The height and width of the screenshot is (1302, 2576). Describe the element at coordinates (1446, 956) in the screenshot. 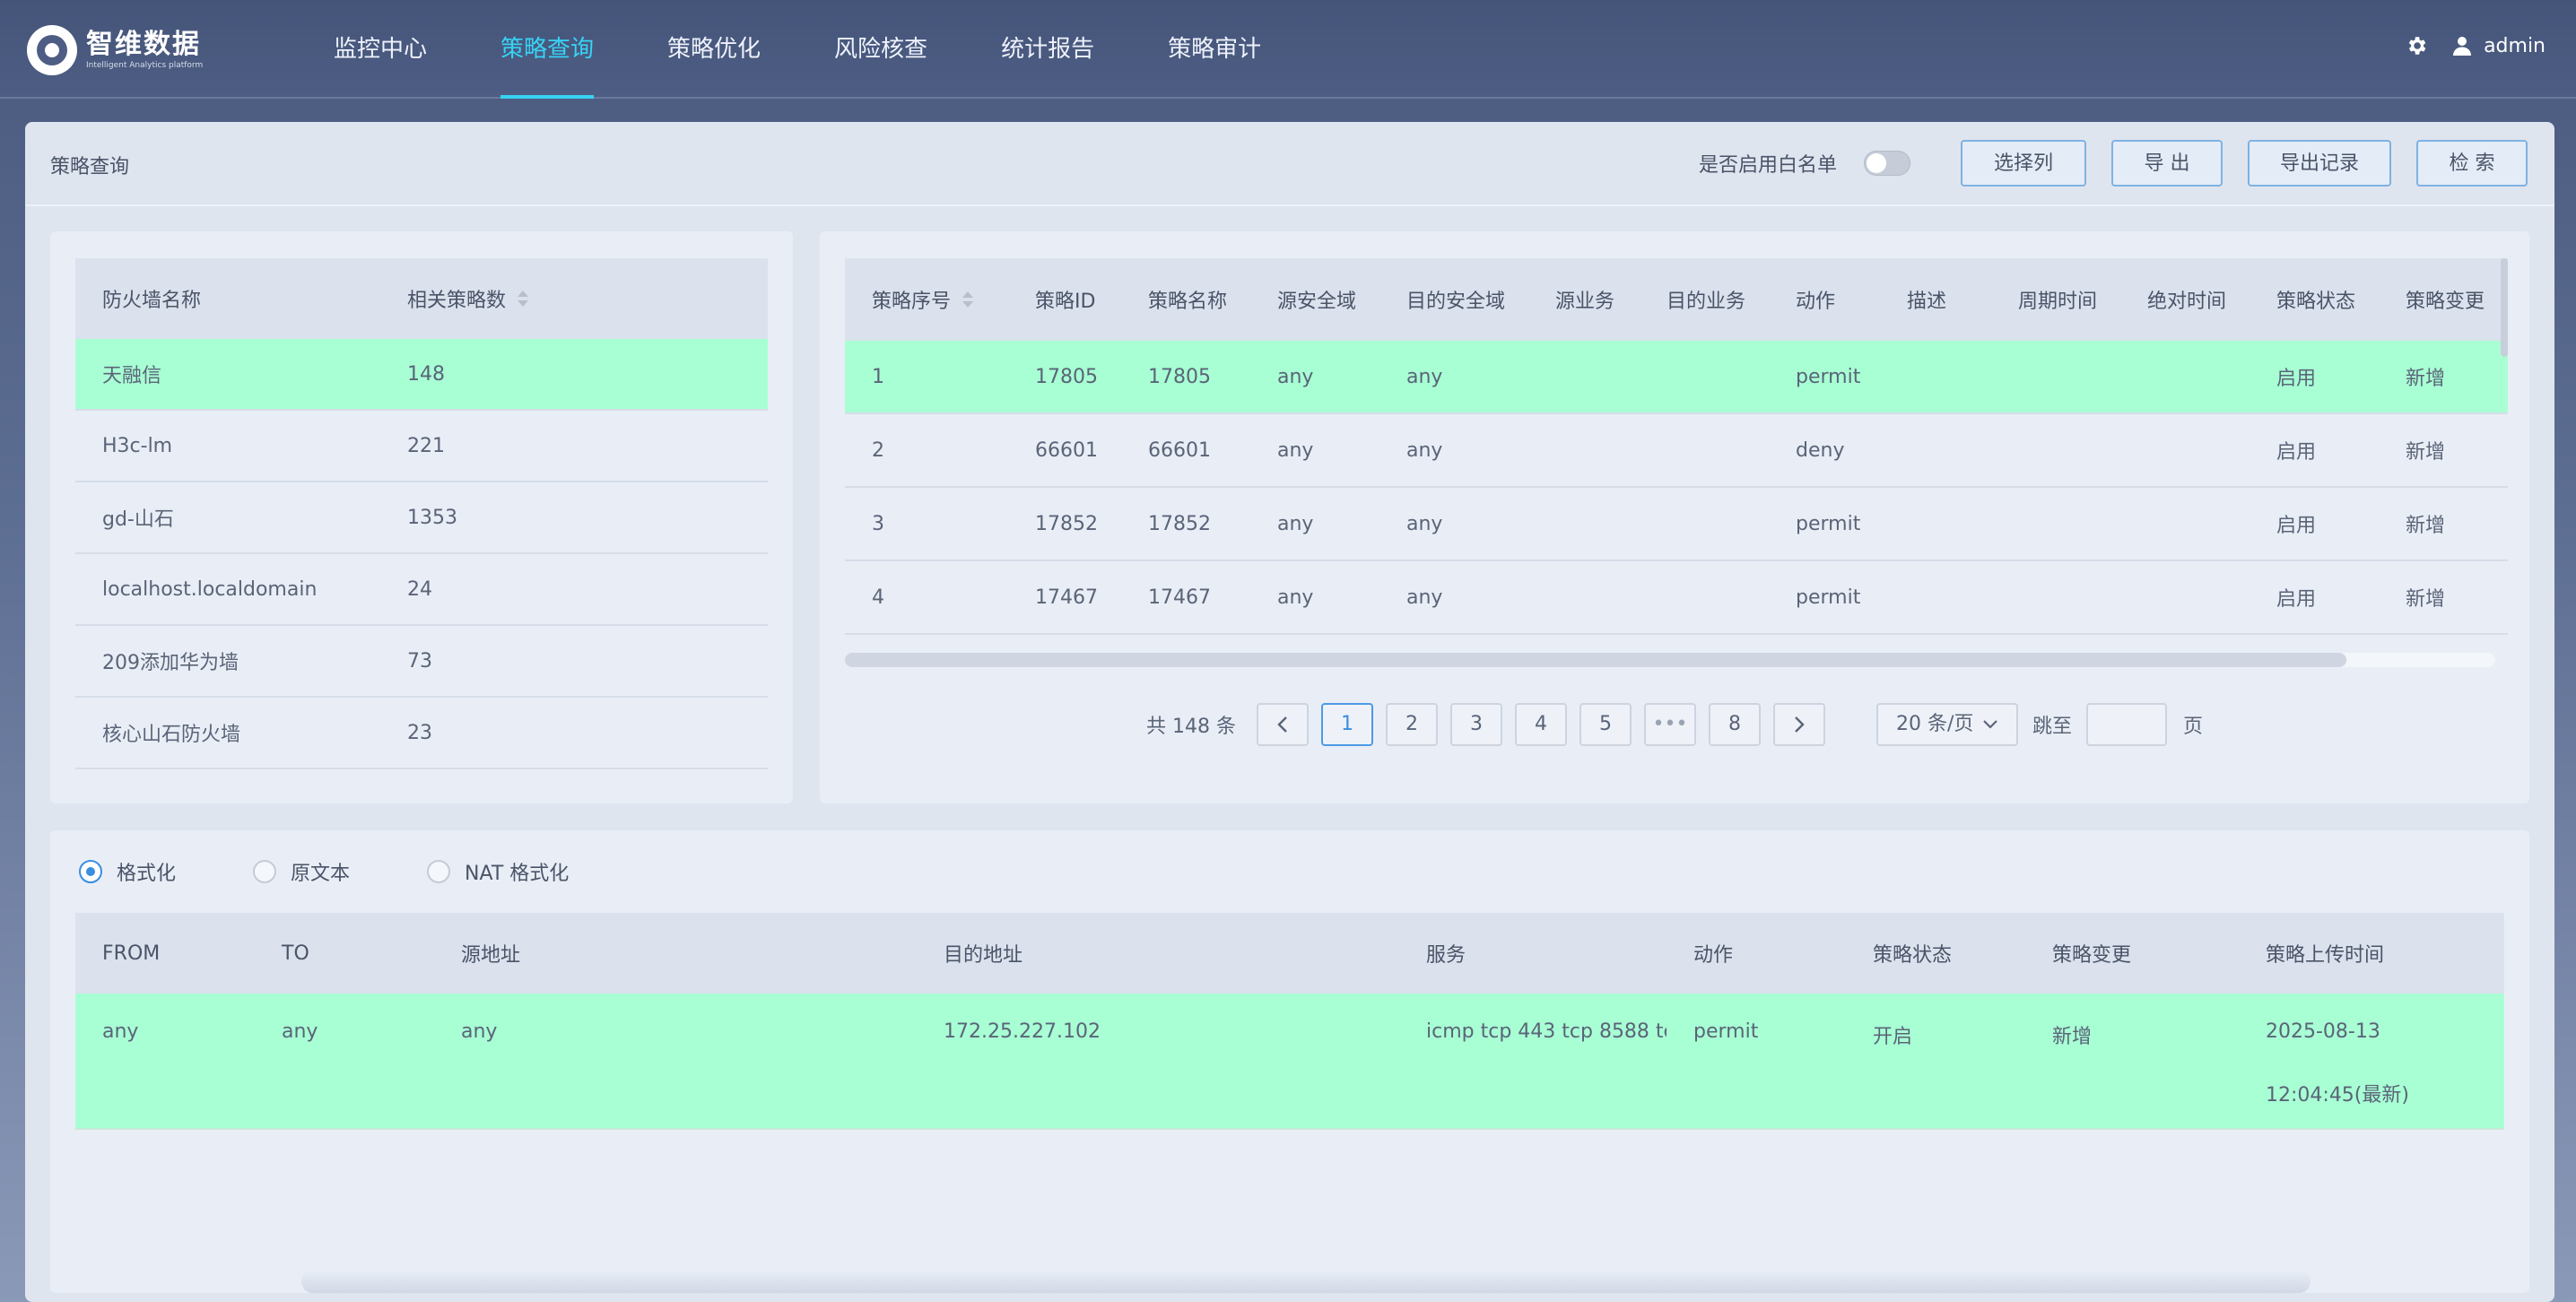

I see `col-service: 服务` at that location.